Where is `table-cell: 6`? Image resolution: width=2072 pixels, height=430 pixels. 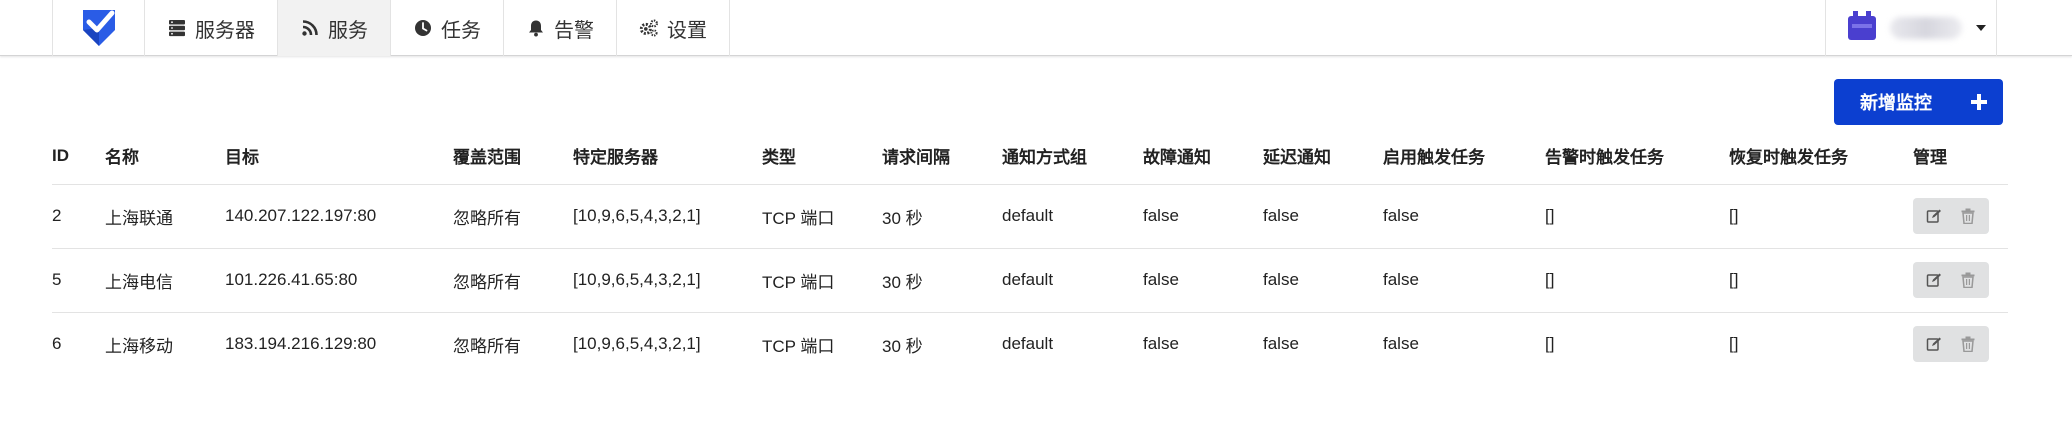
table-cell: 6 is located at coordinates (57, 344).